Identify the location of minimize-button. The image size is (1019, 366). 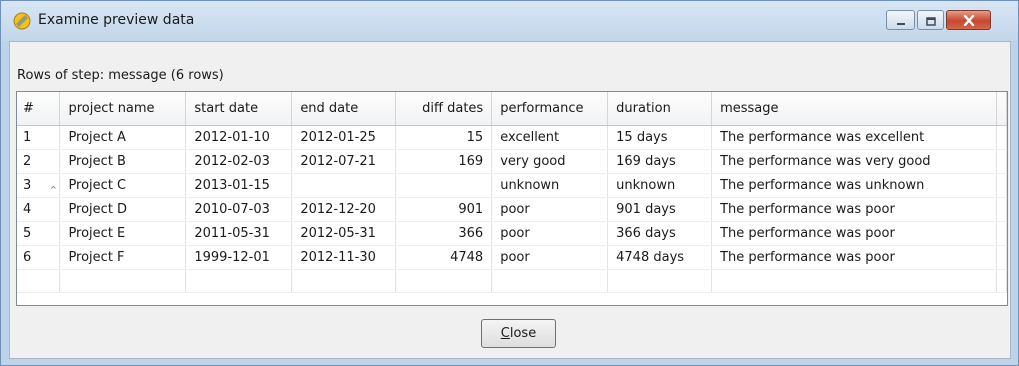
(900, 20).